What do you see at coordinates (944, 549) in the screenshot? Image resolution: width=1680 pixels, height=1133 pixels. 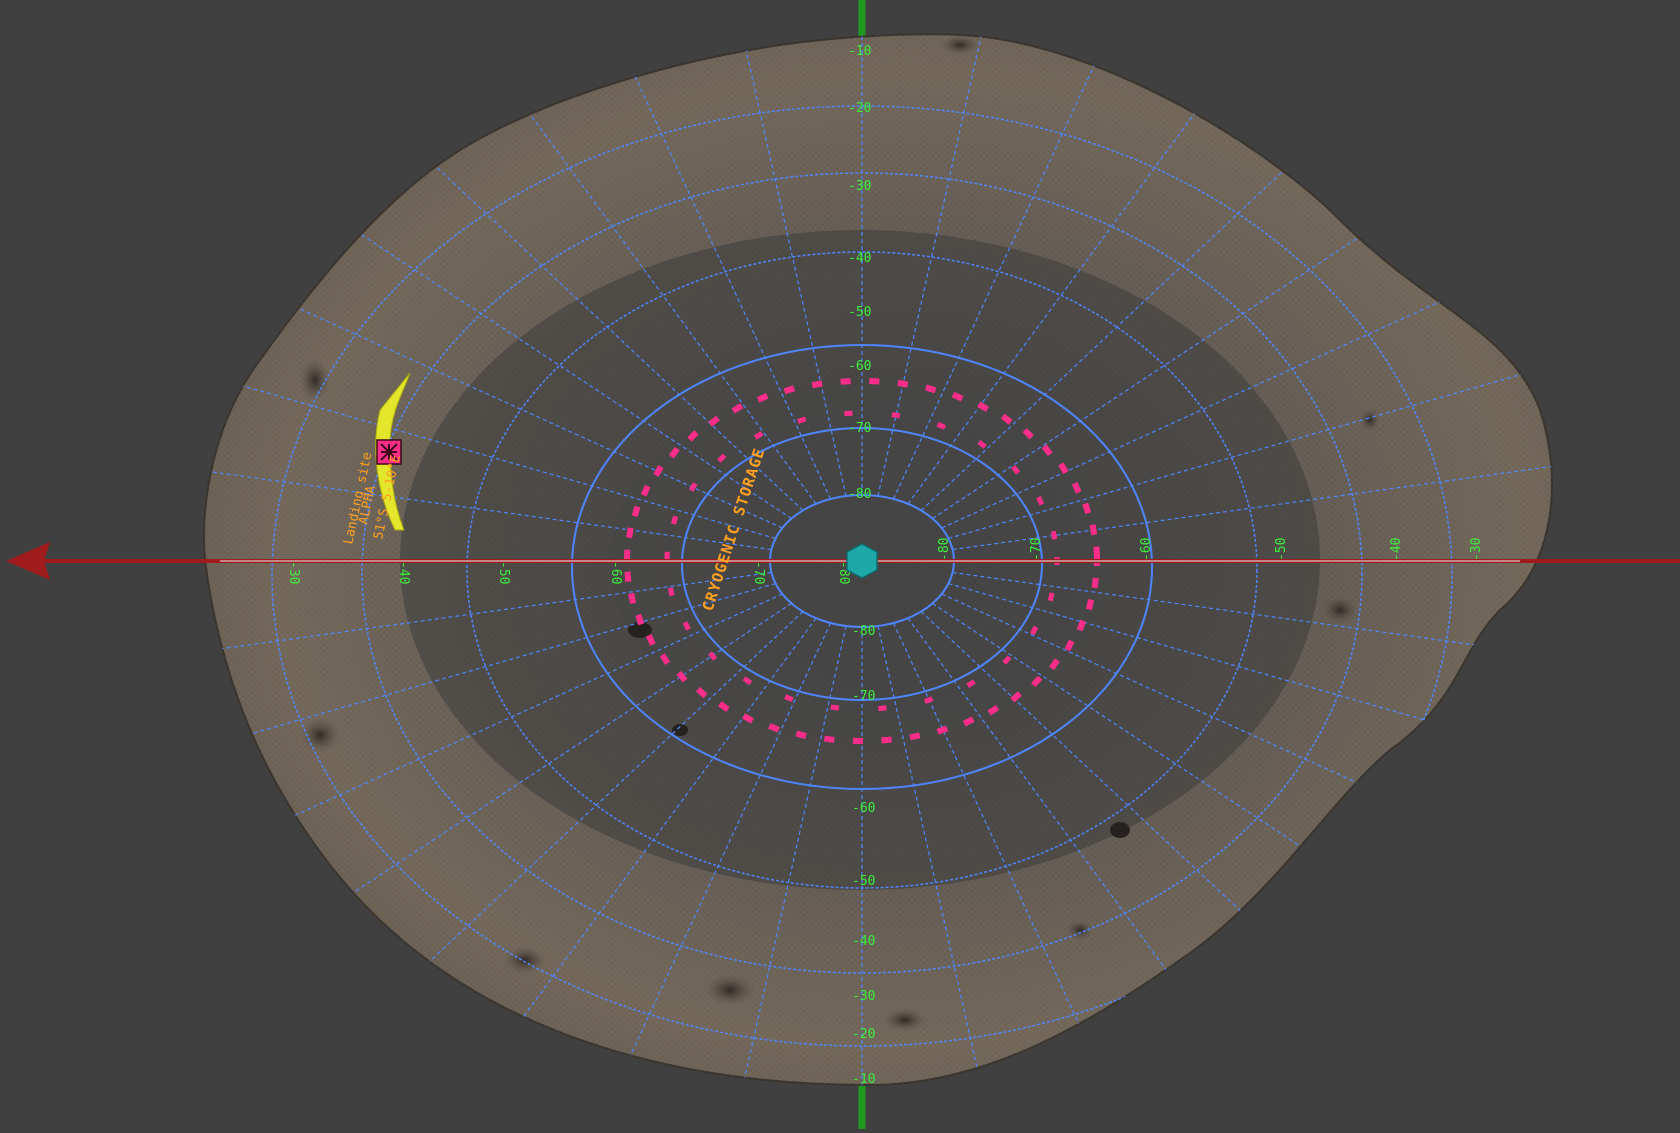 I see `scale-label-east: -80` at bounding box center [944, 549].